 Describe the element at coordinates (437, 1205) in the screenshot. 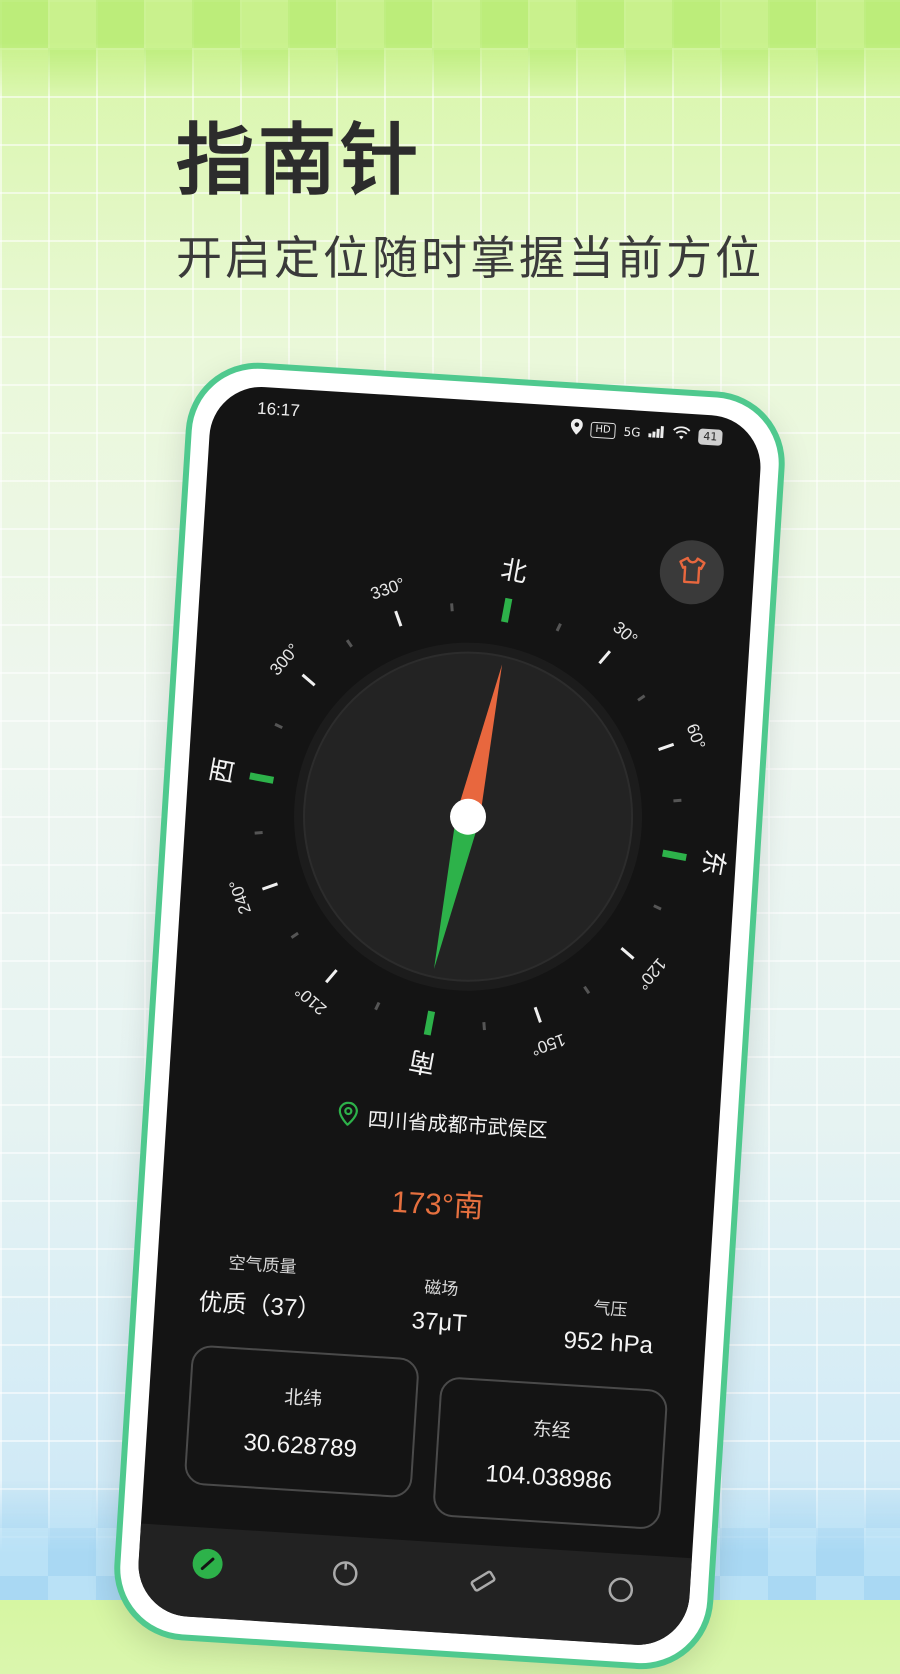

I see `heading-readout: 173°南` at that location.